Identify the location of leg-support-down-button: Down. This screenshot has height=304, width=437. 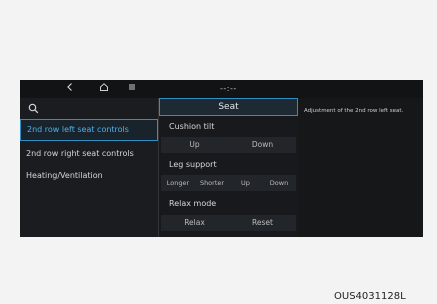
(279, 183).